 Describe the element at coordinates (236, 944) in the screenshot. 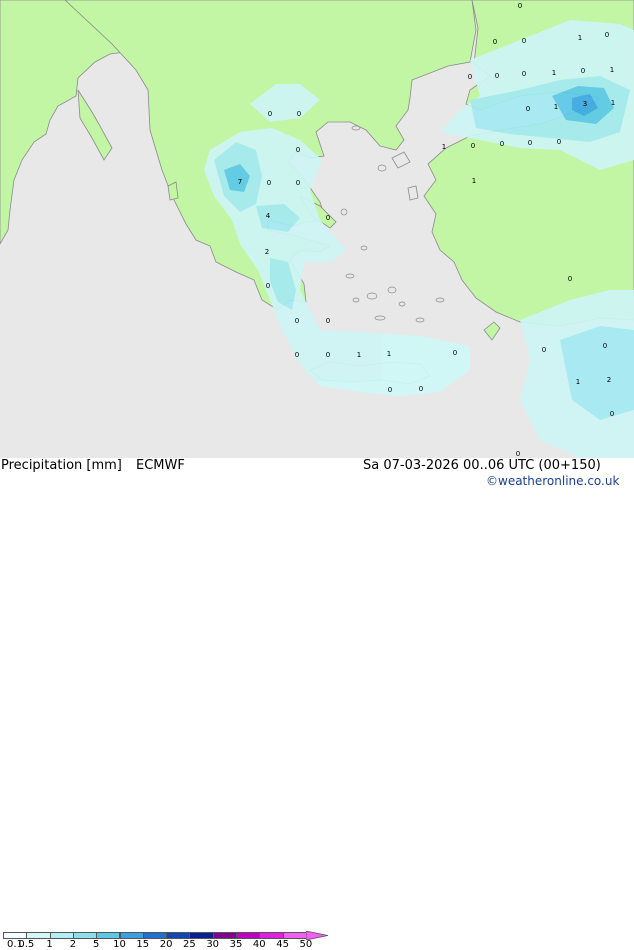

I see `legend-tick-label: 35` at that location.